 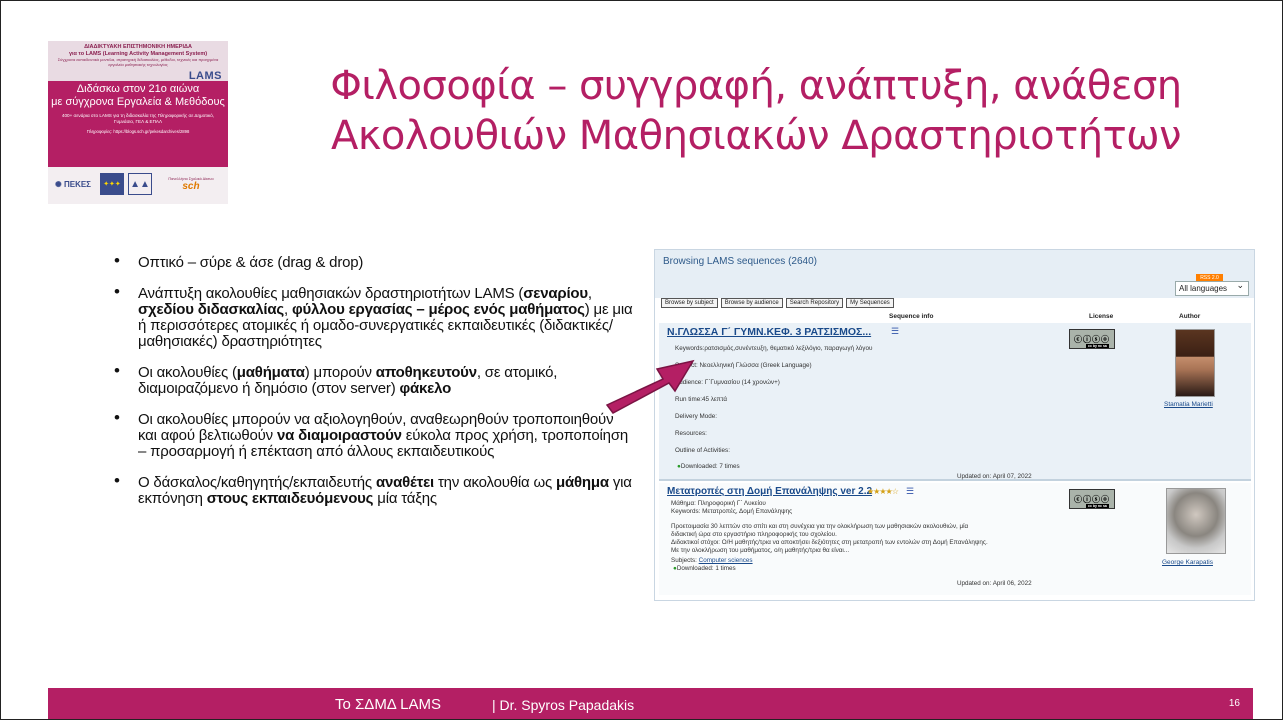 I want to click on author-link: George Karapatis, so click(x=1187, y=562).